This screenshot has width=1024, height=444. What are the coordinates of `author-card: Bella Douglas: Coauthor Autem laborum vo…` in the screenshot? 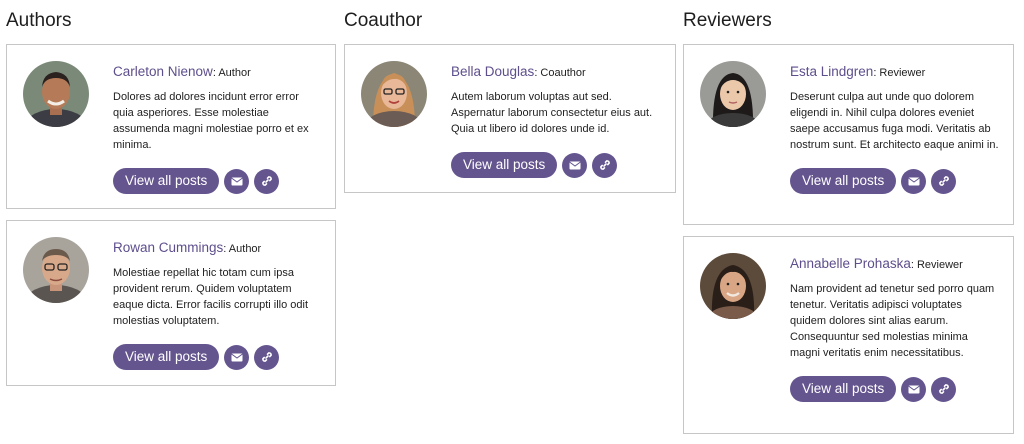 It's located at (510, 118).